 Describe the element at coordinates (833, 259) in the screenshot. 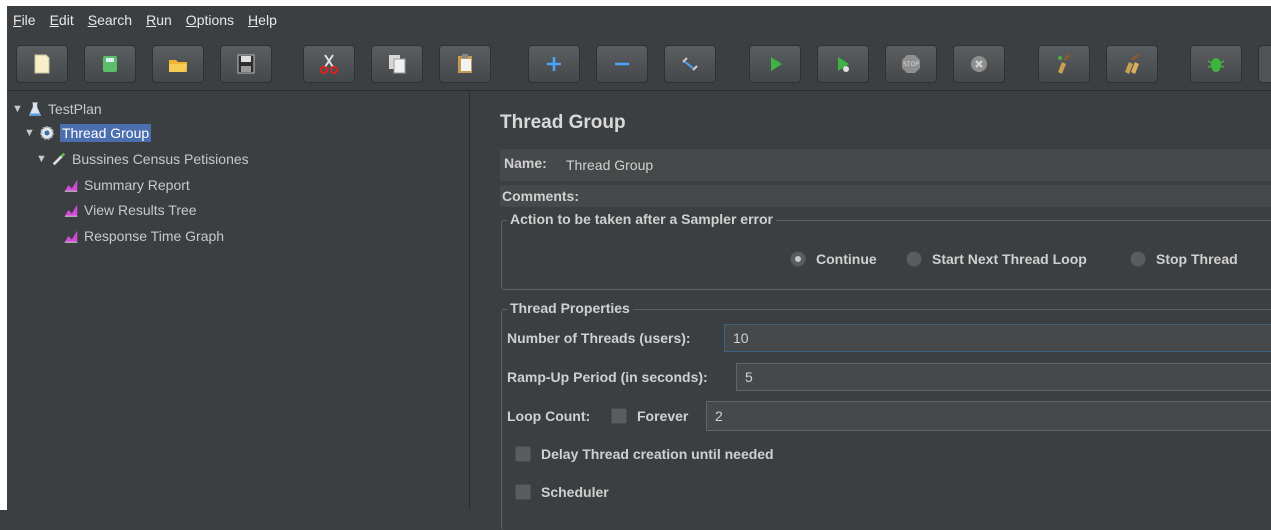

I see `radio-continue: Continue` at that location.